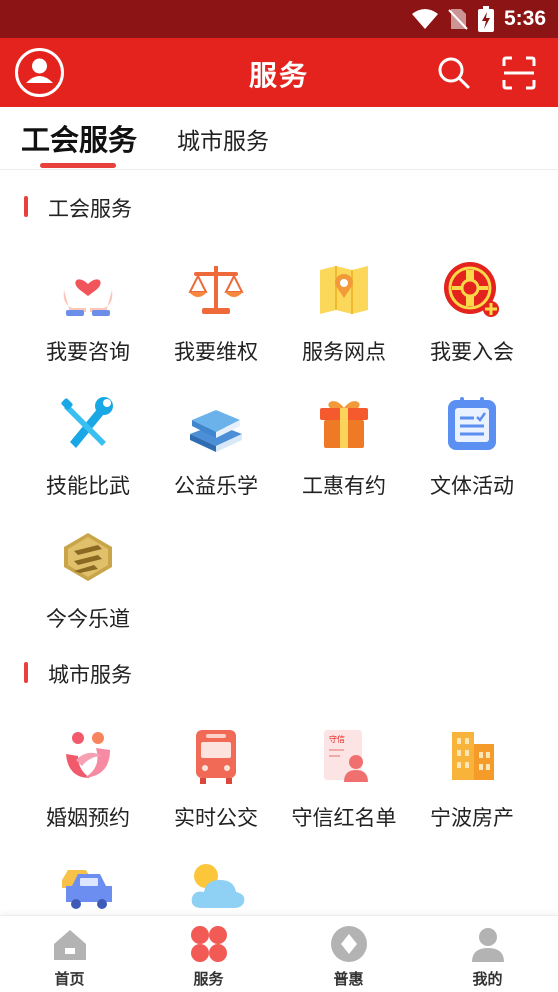 This screenshot has height=992, width=558. What do you see at coordinates (279, 138) in the screenshot?
I see `tab-bar: 工会服务 城市服务` at bounding box center [279, 138].